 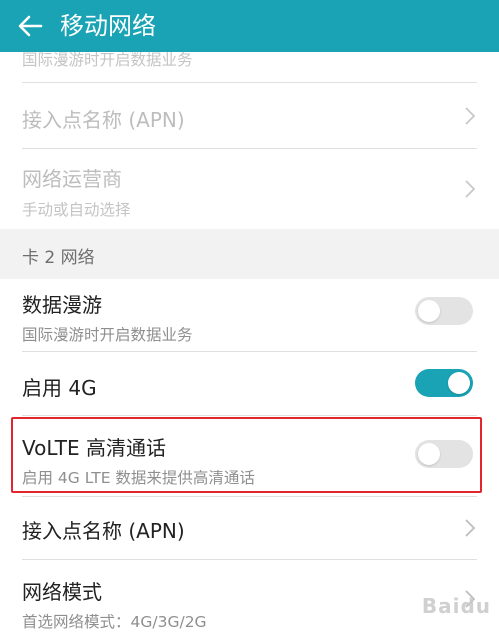 I want to click on section-label: 卡 2 网络, so click(x=58, y=258).